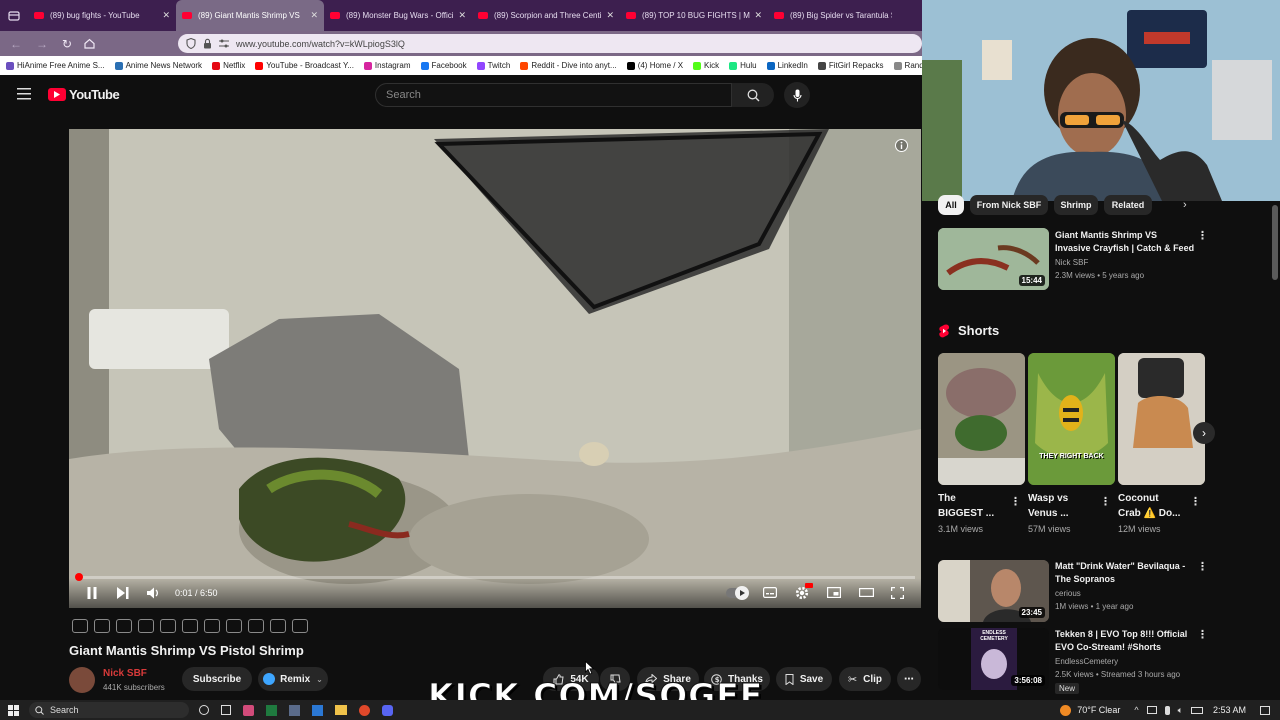 Image resolution: width=1280 pixels, height=720 pixels. Describe the element at coordinates (67, 44) in the screenshot. I see `reload-icon: ↻` at that location.